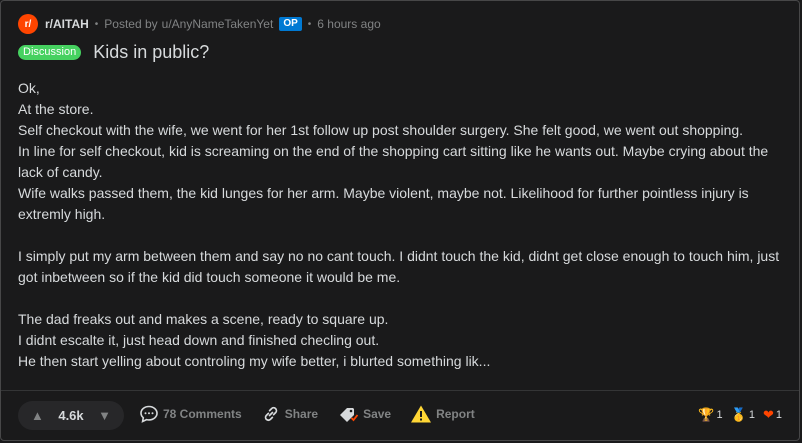 This screenshot has width=802, height=443. I want to click on share-button: Share, so click(289, 414).